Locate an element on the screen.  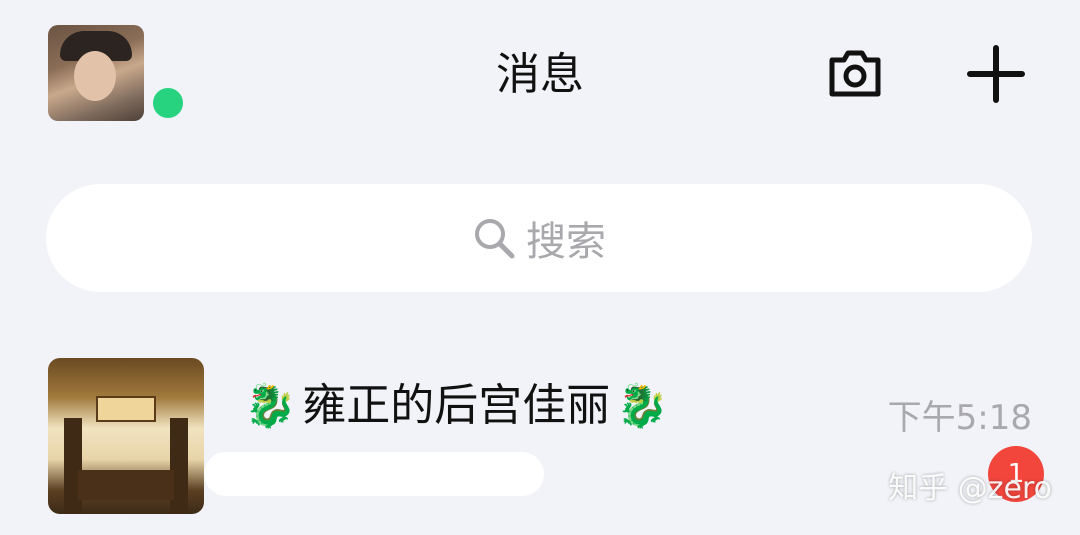
chat-name: 🐉 雍正的后宫佳丽 🐉 is located at coordinates (456, 406).